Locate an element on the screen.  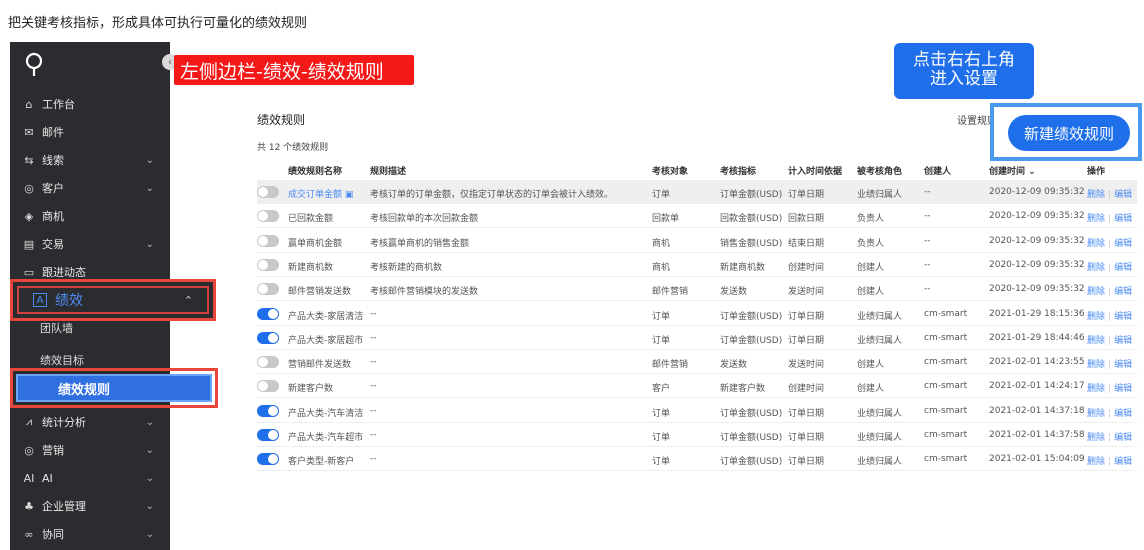
logo-icon is located at coordinates (34, 64).